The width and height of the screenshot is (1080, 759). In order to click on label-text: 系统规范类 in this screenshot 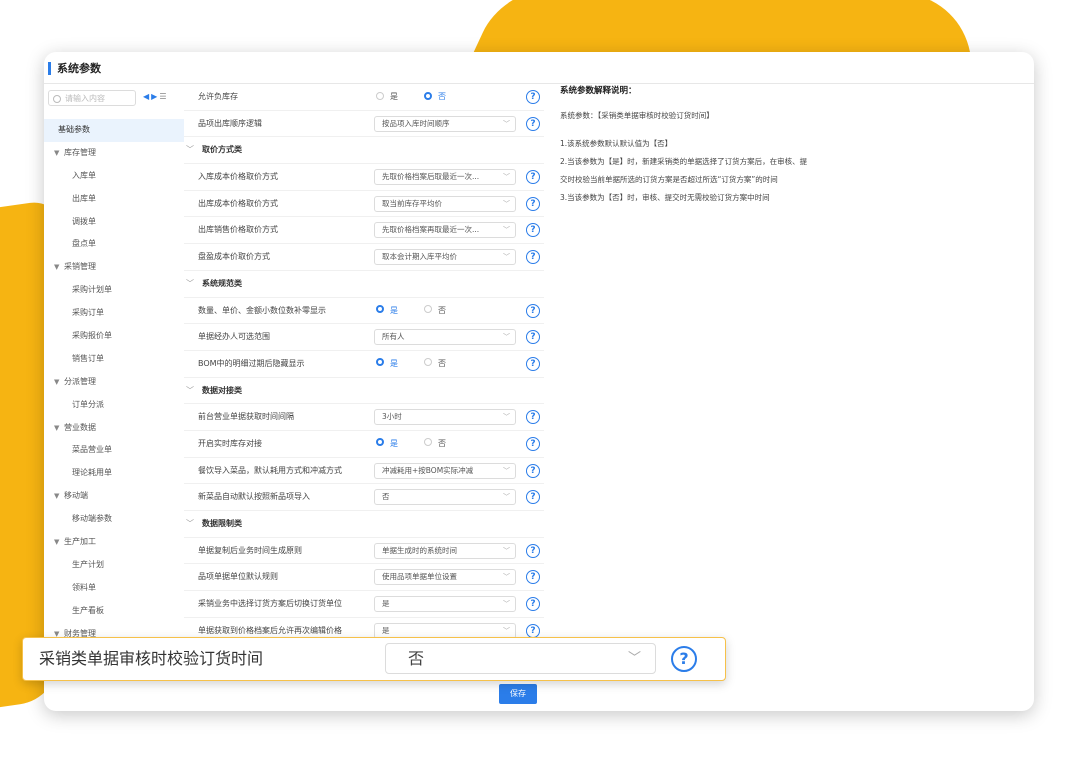, I will do `click(222, 283)`.